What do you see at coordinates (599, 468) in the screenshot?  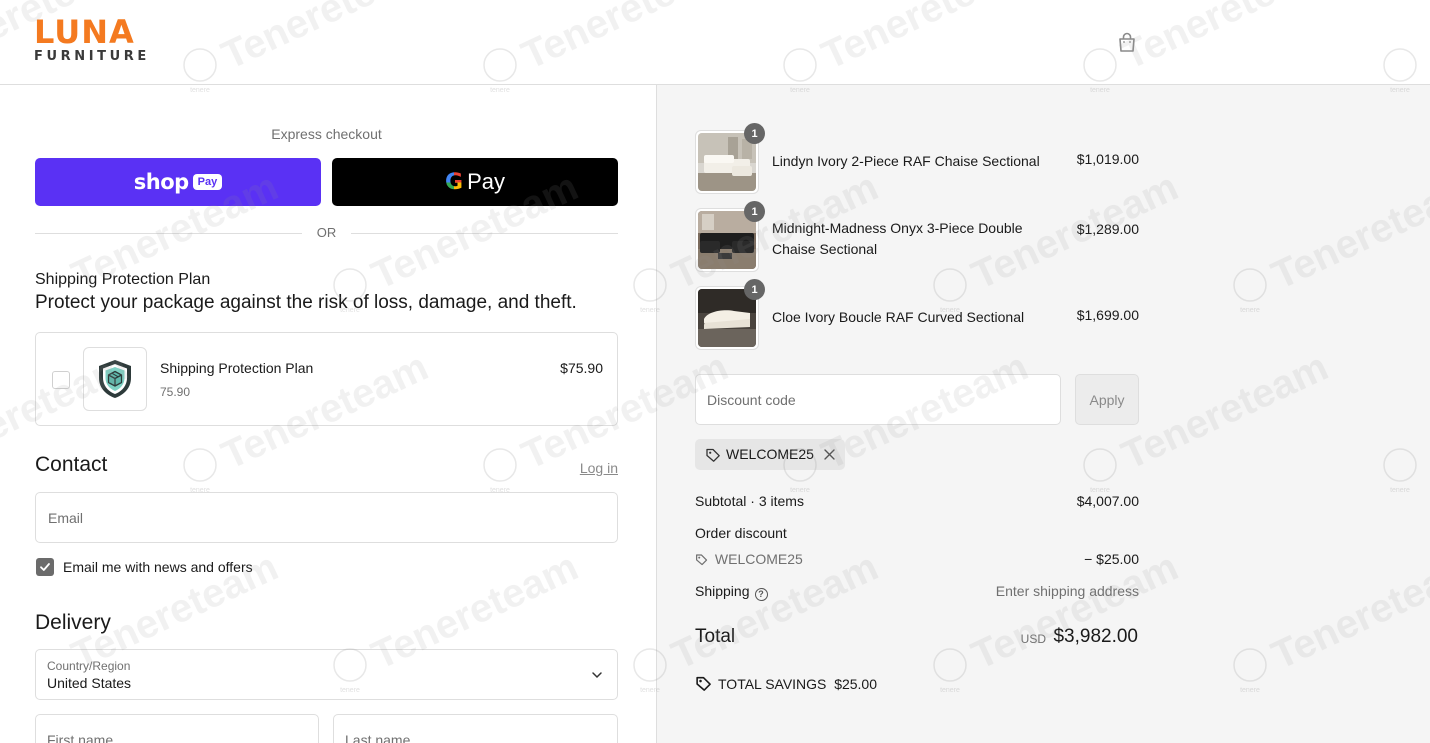 I see `log-in-link: Log in` at bounding box center [599, 468].